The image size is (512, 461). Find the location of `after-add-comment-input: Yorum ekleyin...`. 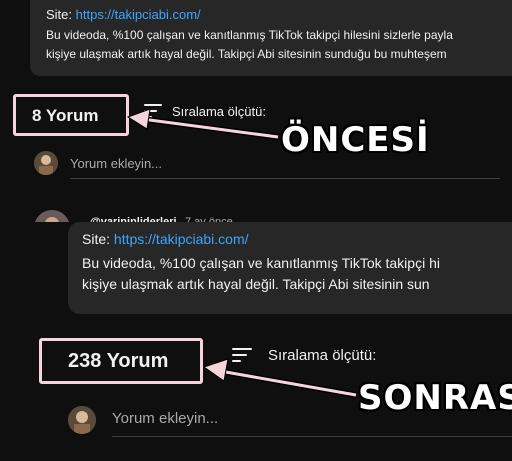

after-add-comment-input: Yorum ekleyin... is located at coordinates (165, 418).